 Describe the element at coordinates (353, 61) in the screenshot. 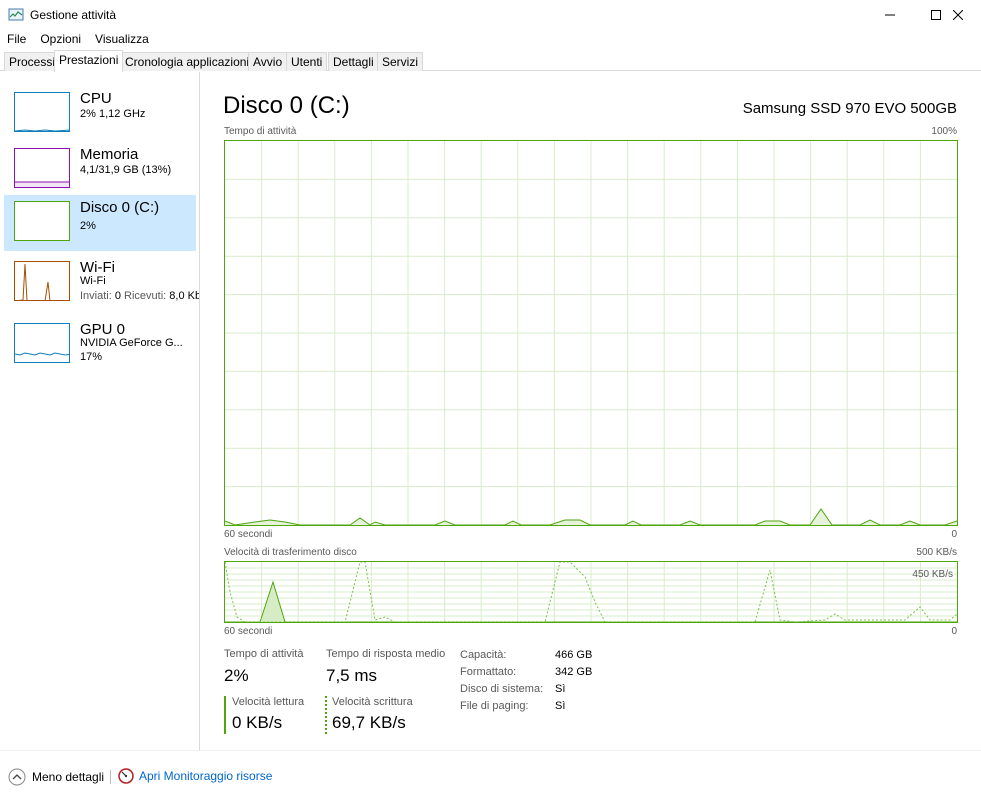

I see `tab-details: Dettagli` at that location.